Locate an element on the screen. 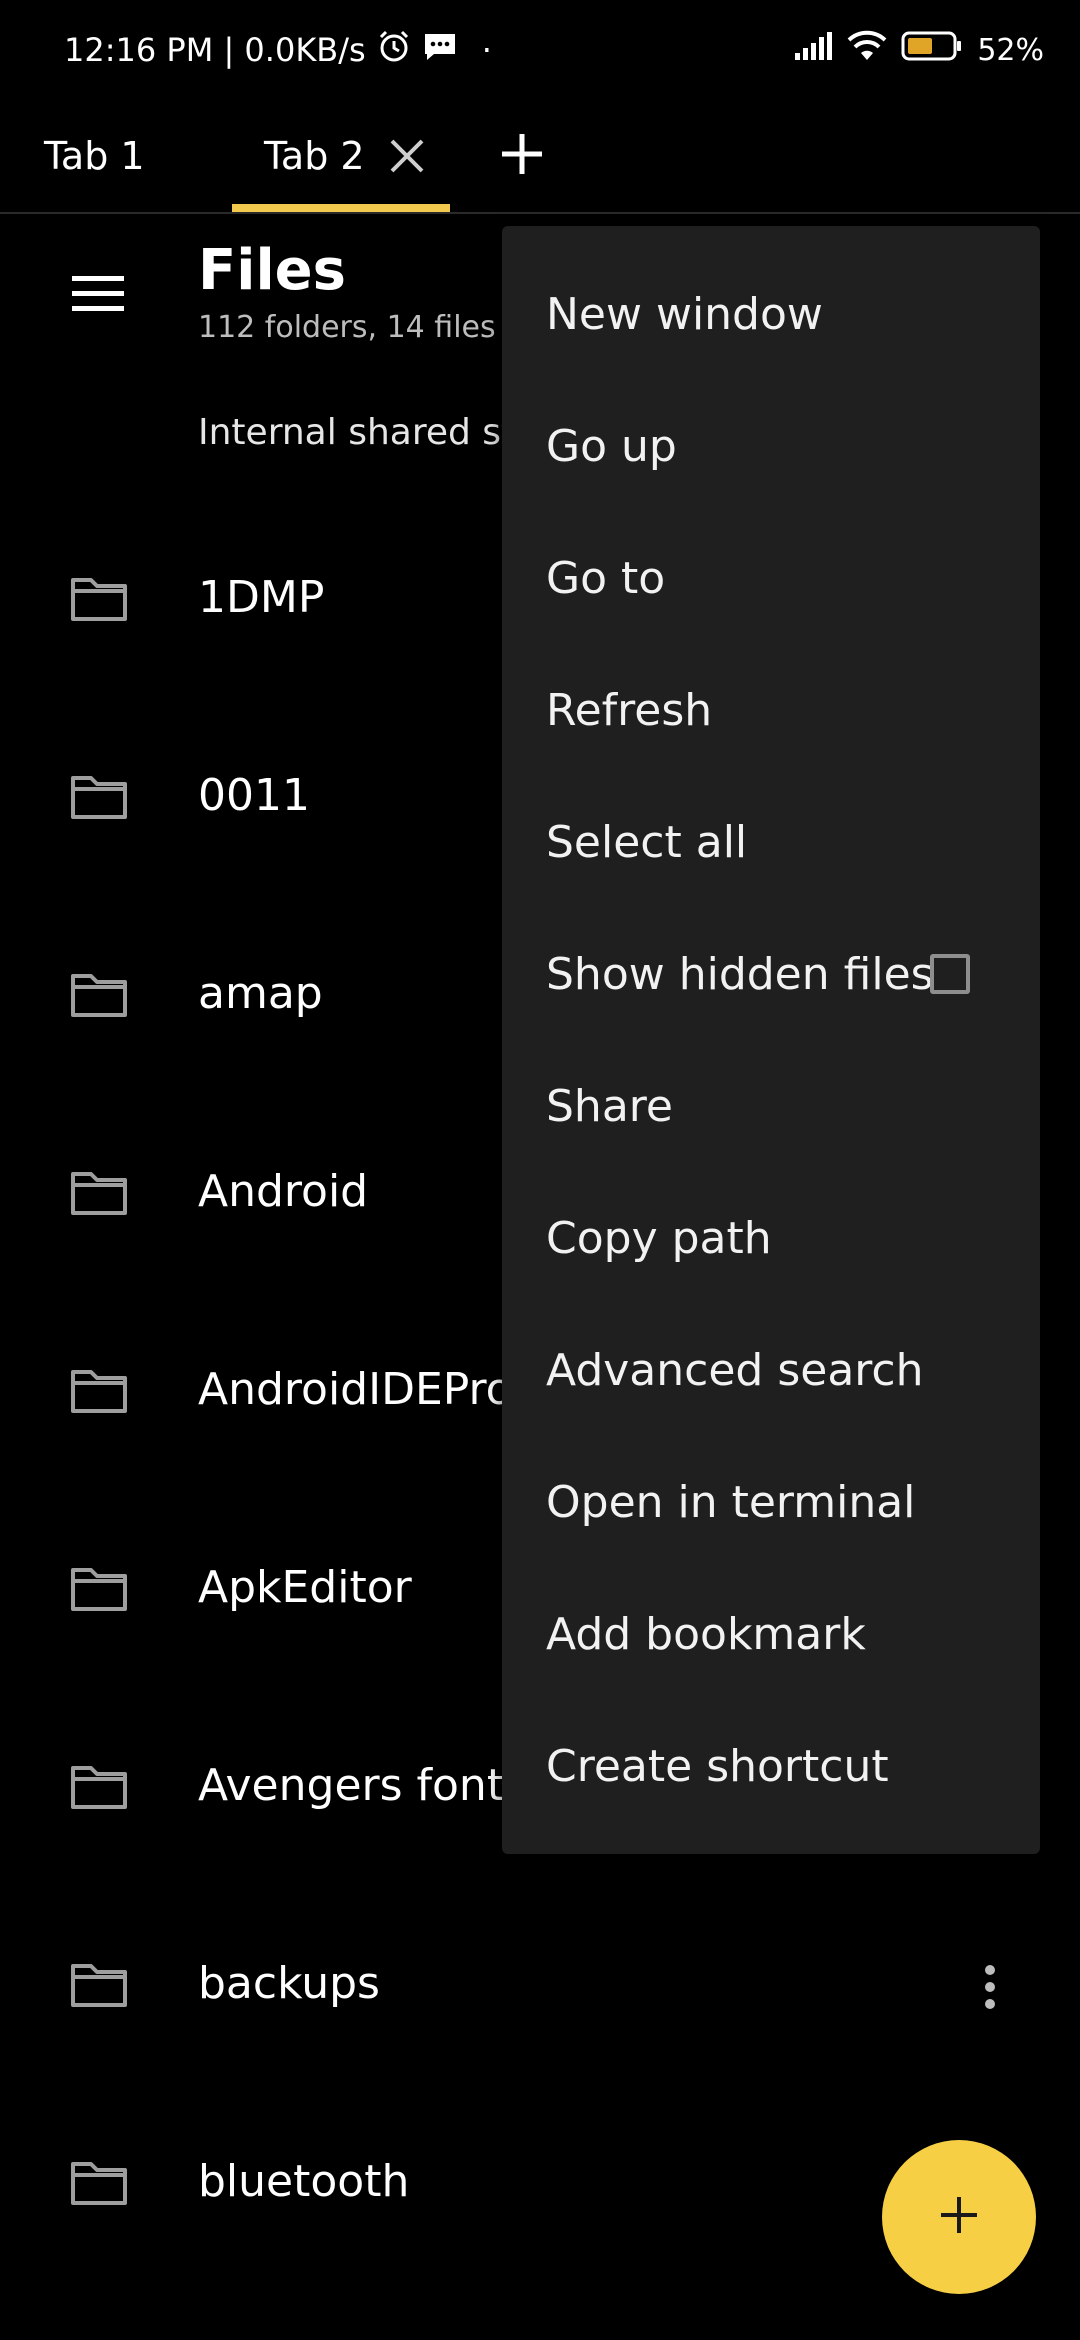 The width and height of the screenshot is (1080, 2340). status-right: 52% is located at coordinates (918, 50).